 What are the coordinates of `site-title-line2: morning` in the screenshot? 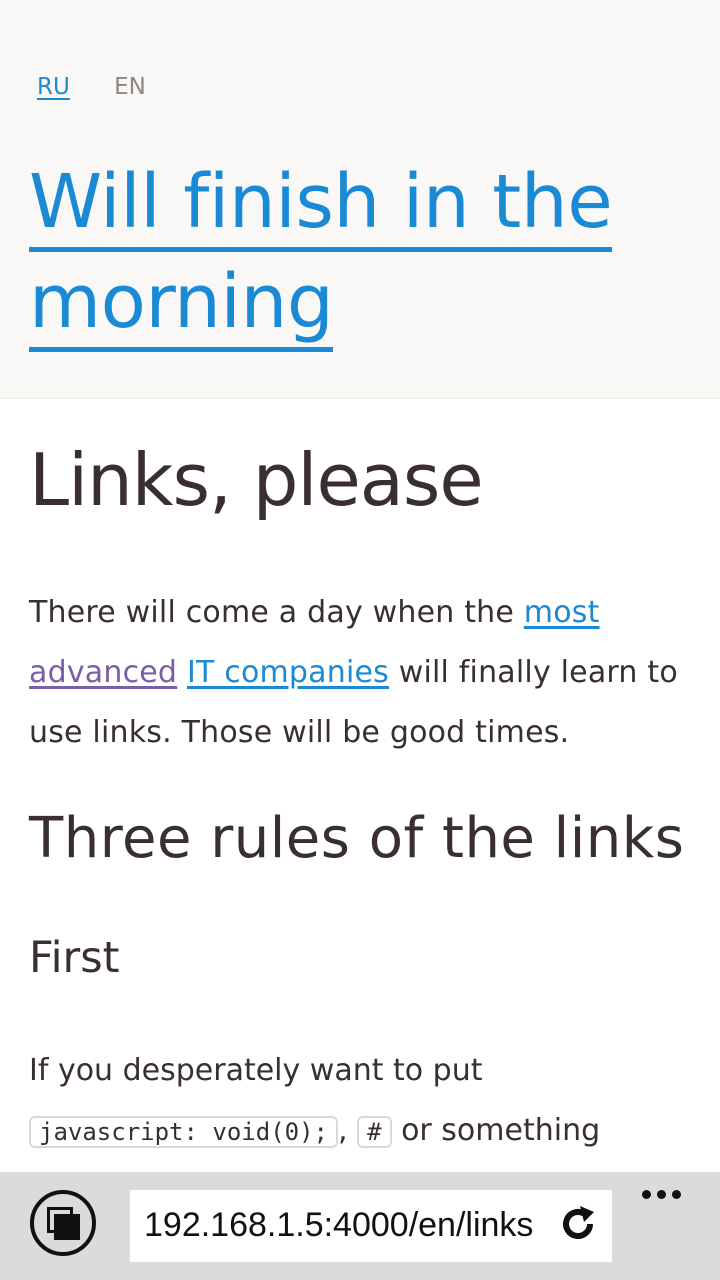 It's located at (181, 305).